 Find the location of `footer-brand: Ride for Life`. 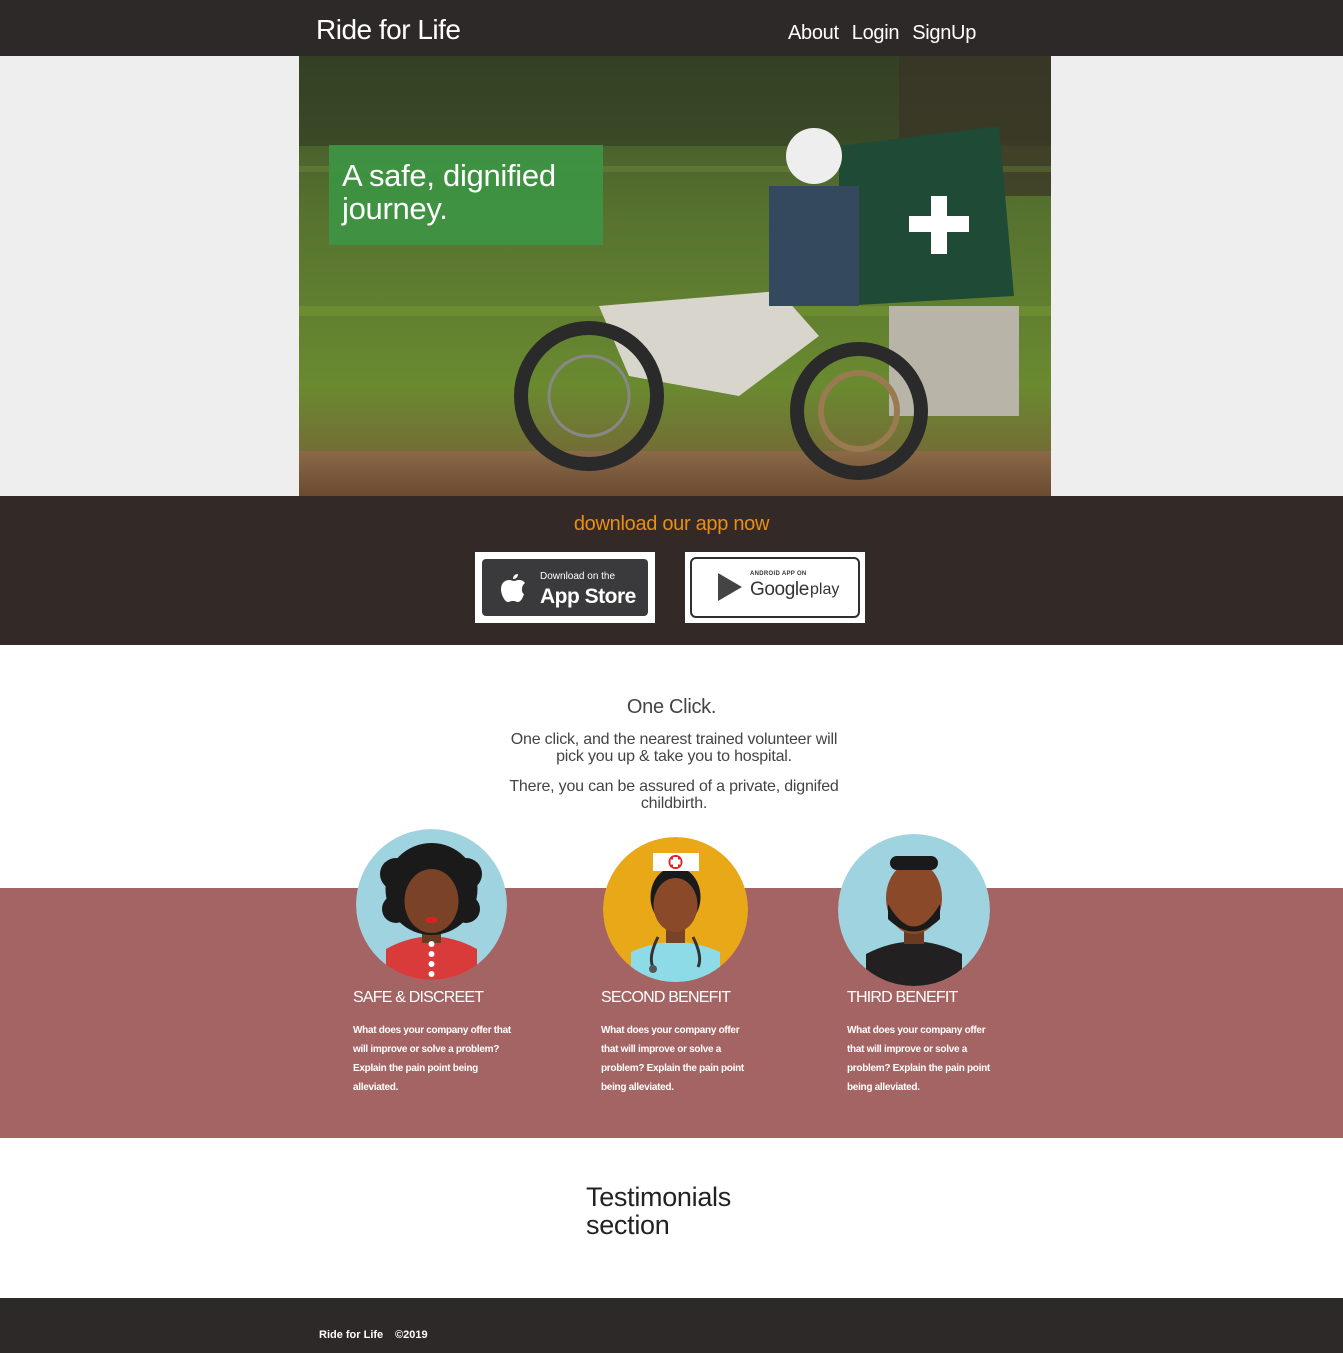

footer-brand: Ride for Life is located at coordinates (351, 1335).